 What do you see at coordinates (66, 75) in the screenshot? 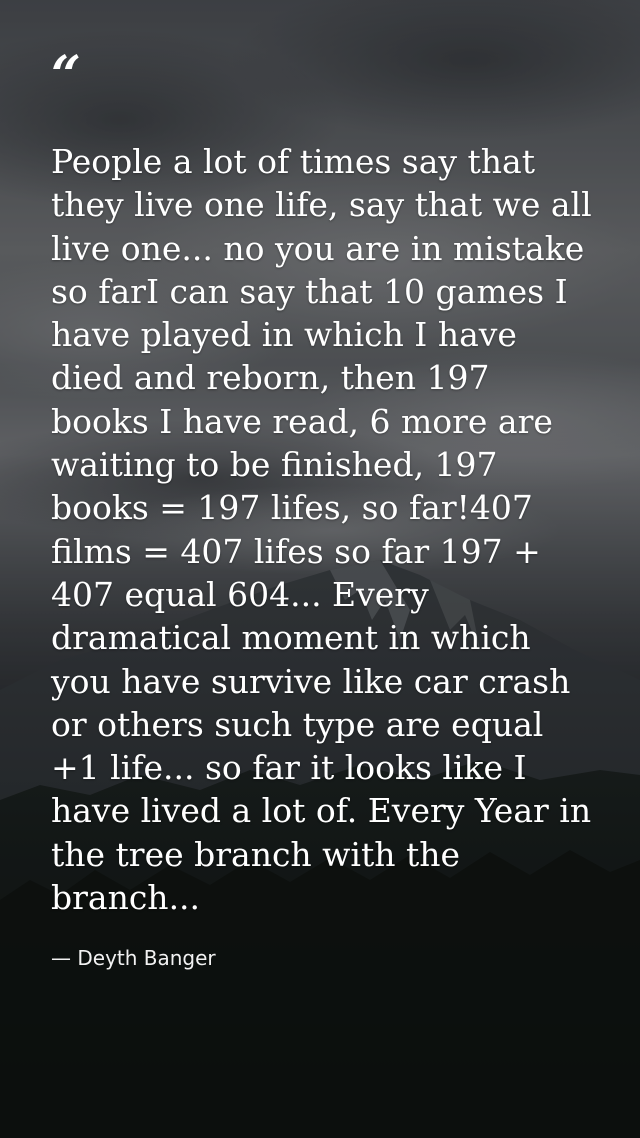
I see `open-quote-icon: “` at bounding box center [66, 75].